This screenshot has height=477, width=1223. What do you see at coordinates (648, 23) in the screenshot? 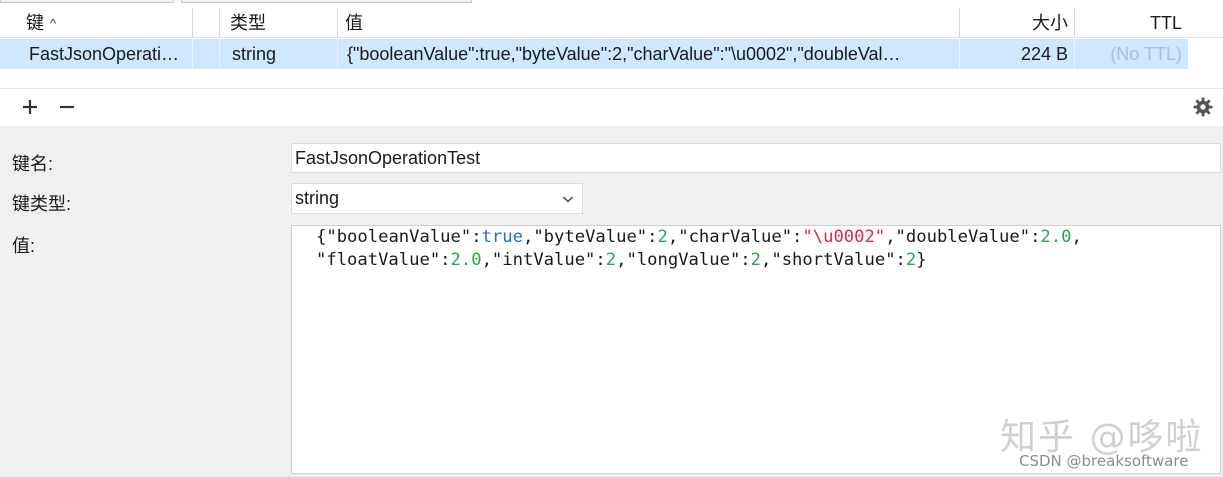
I see `column-header-value: 值` at bounding box center [648, 23].